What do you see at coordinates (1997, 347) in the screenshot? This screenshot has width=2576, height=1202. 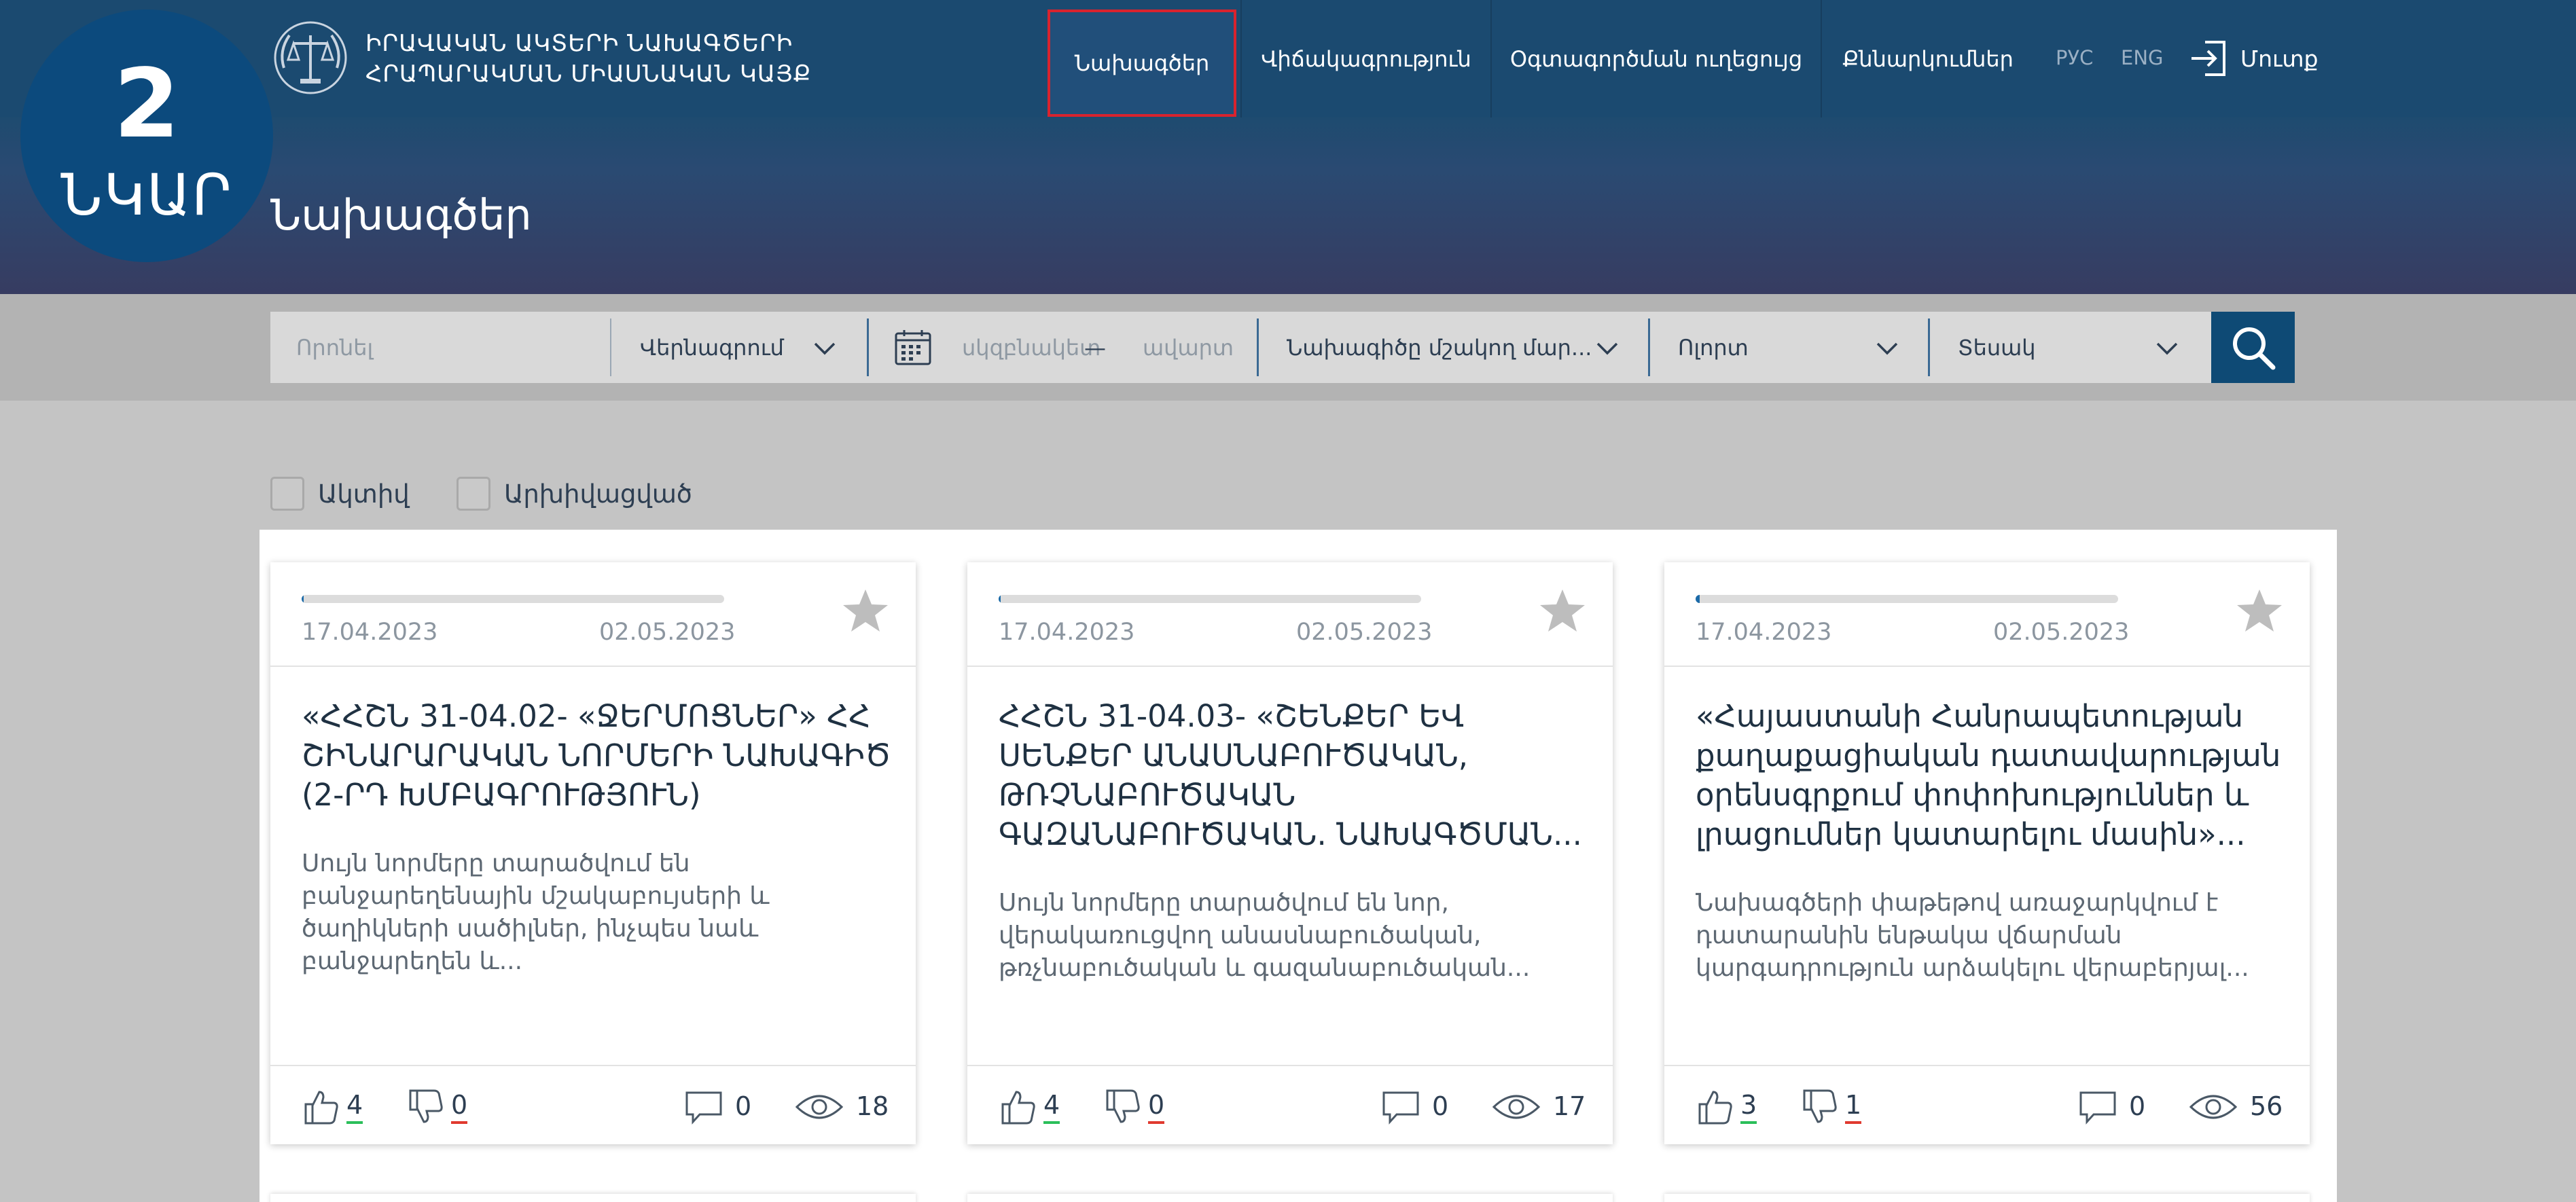 I see `type-select-label: Տեսակ` at bounding box center [1997, 347].